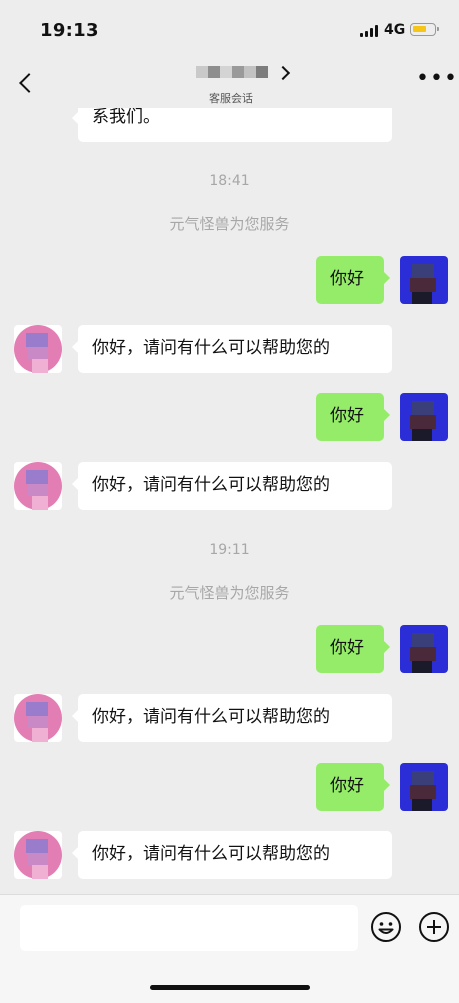 Image resolution: width=459 pixels, height=1003 pixels. I want to click on nav-bar: 客服会话 •••, so click(229, 82).